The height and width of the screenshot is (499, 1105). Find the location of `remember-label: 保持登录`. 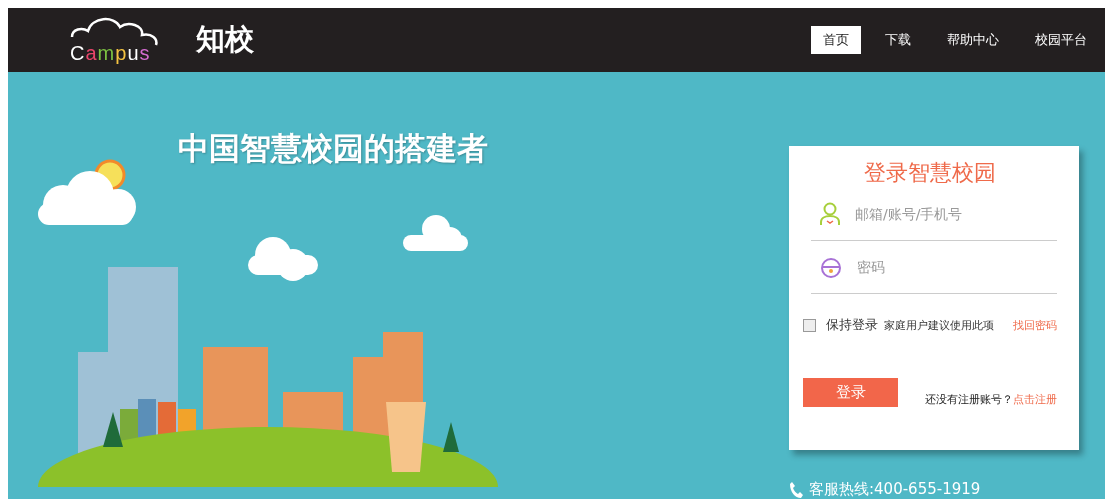

remember-label: 保持登录 is located at coordinates (852, 325).